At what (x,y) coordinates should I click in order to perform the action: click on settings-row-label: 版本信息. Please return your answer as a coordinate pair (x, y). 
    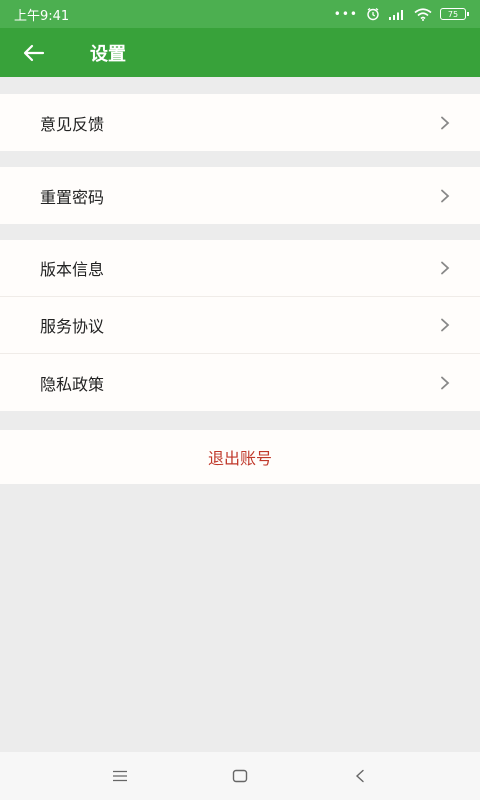
    Looking at the image, I should click on (72, 269).